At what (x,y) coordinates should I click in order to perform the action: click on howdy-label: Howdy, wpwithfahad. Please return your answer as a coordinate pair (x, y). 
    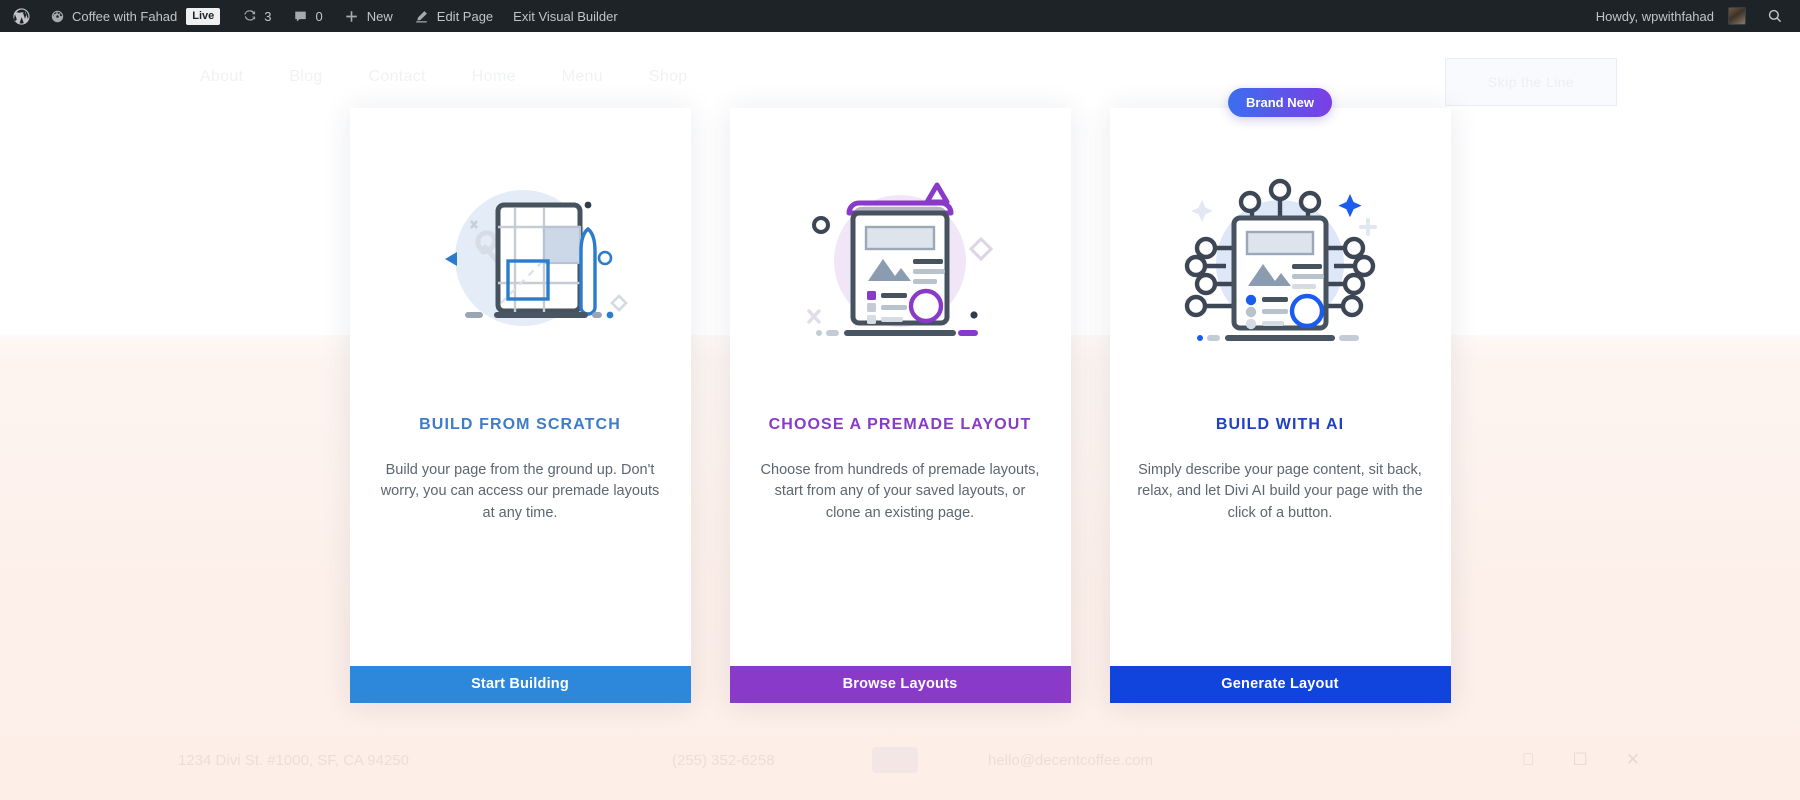
    Looking at the image, I should click on (1654, 16).